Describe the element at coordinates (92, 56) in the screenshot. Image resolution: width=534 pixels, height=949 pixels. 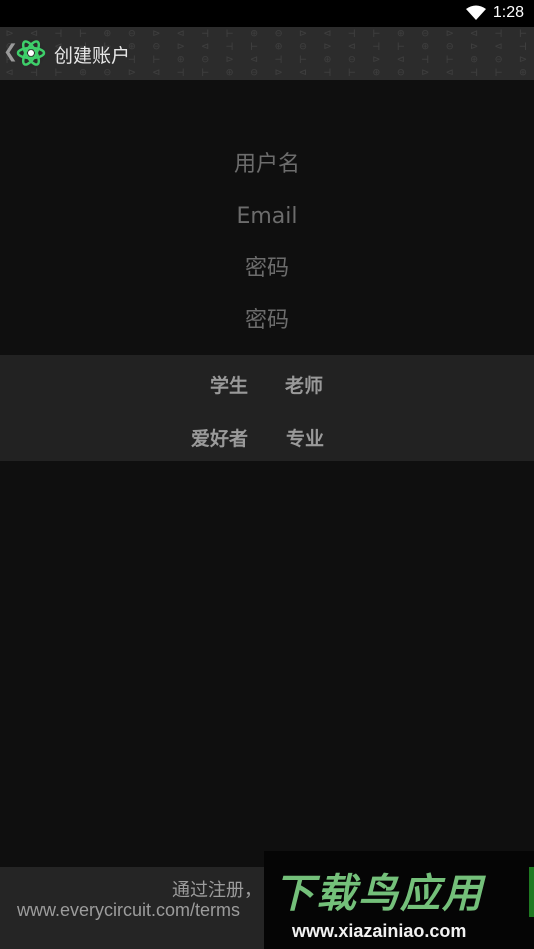
I see `page-title: 创建账户` at that location.